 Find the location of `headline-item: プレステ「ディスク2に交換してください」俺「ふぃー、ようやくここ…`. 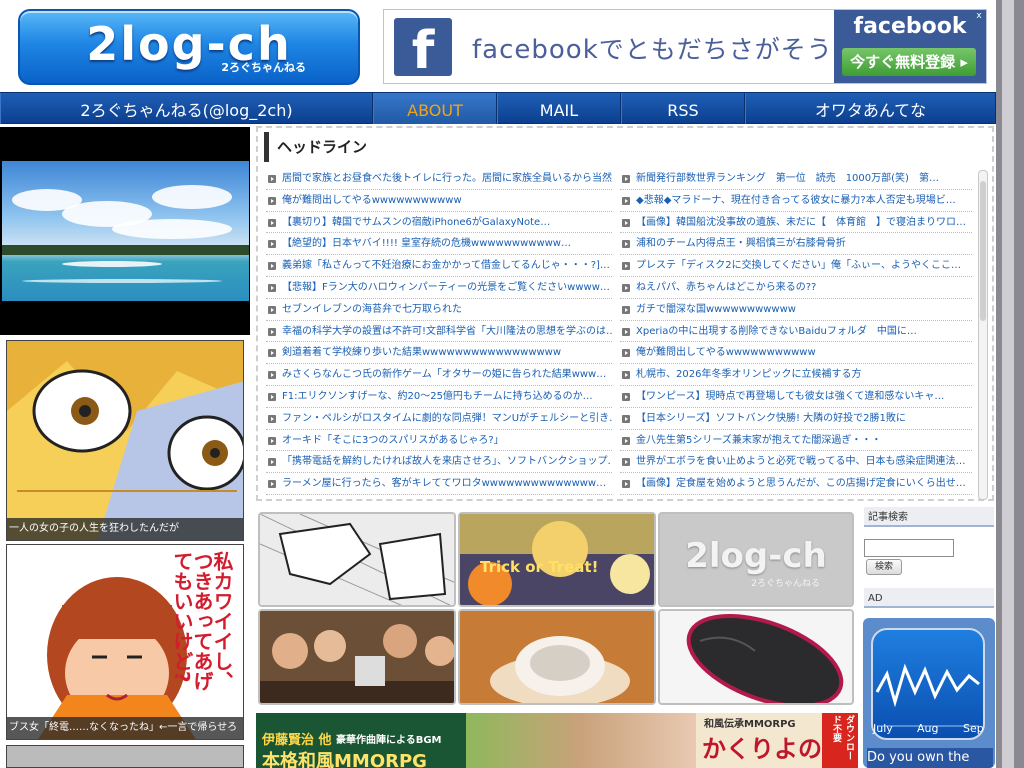

headline-item: プレステ「ディスク2に交換してください」俺「ふぃー、ようやくここ… is located at coordinates (796, 266).